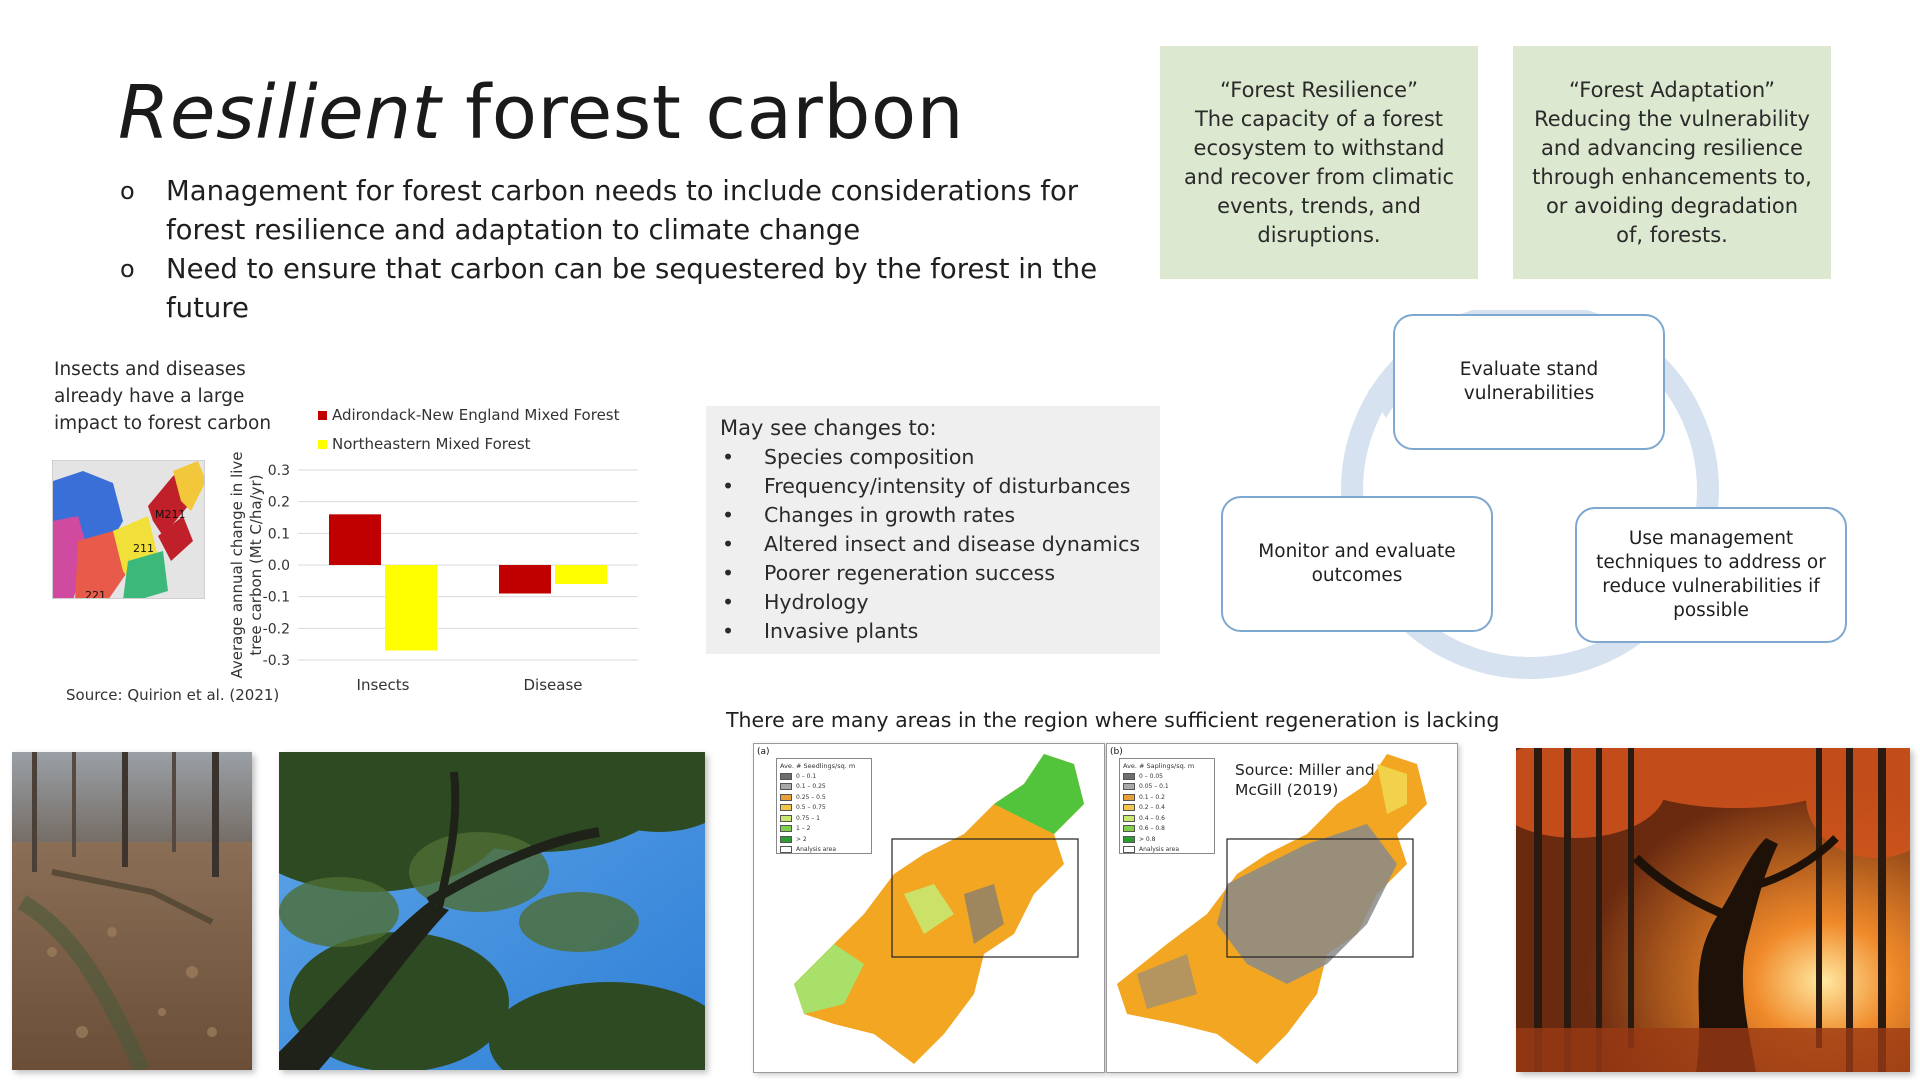 The width and height of the screenshot is (1920, 1080). Describe the element at coordinates (811, 808) in the screenshot. I see `legend-label: 0.5 – 0.75` at that location.